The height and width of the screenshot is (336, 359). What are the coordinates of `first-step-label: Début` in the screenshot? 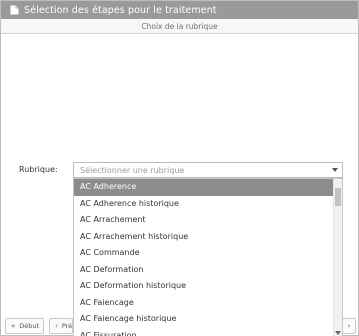 It's located at (29, 326).